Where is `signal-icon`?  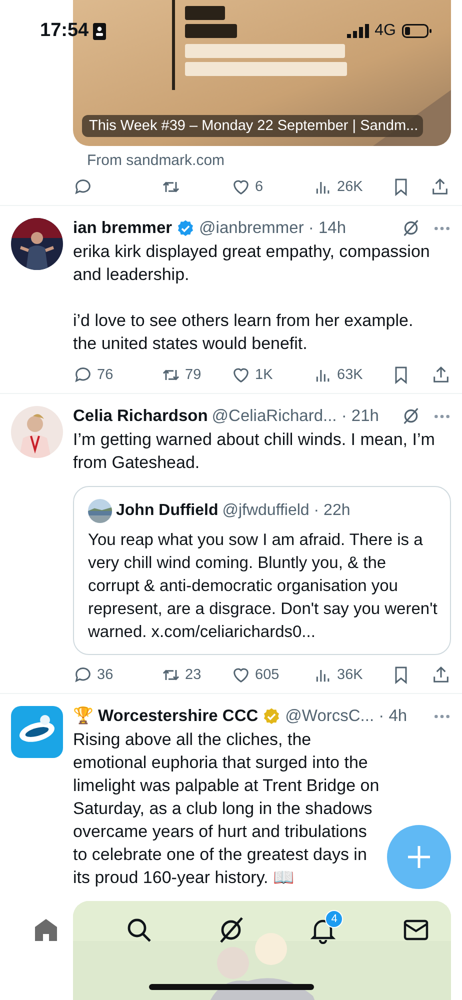
signal-icon is located at coordinates (357, 31).